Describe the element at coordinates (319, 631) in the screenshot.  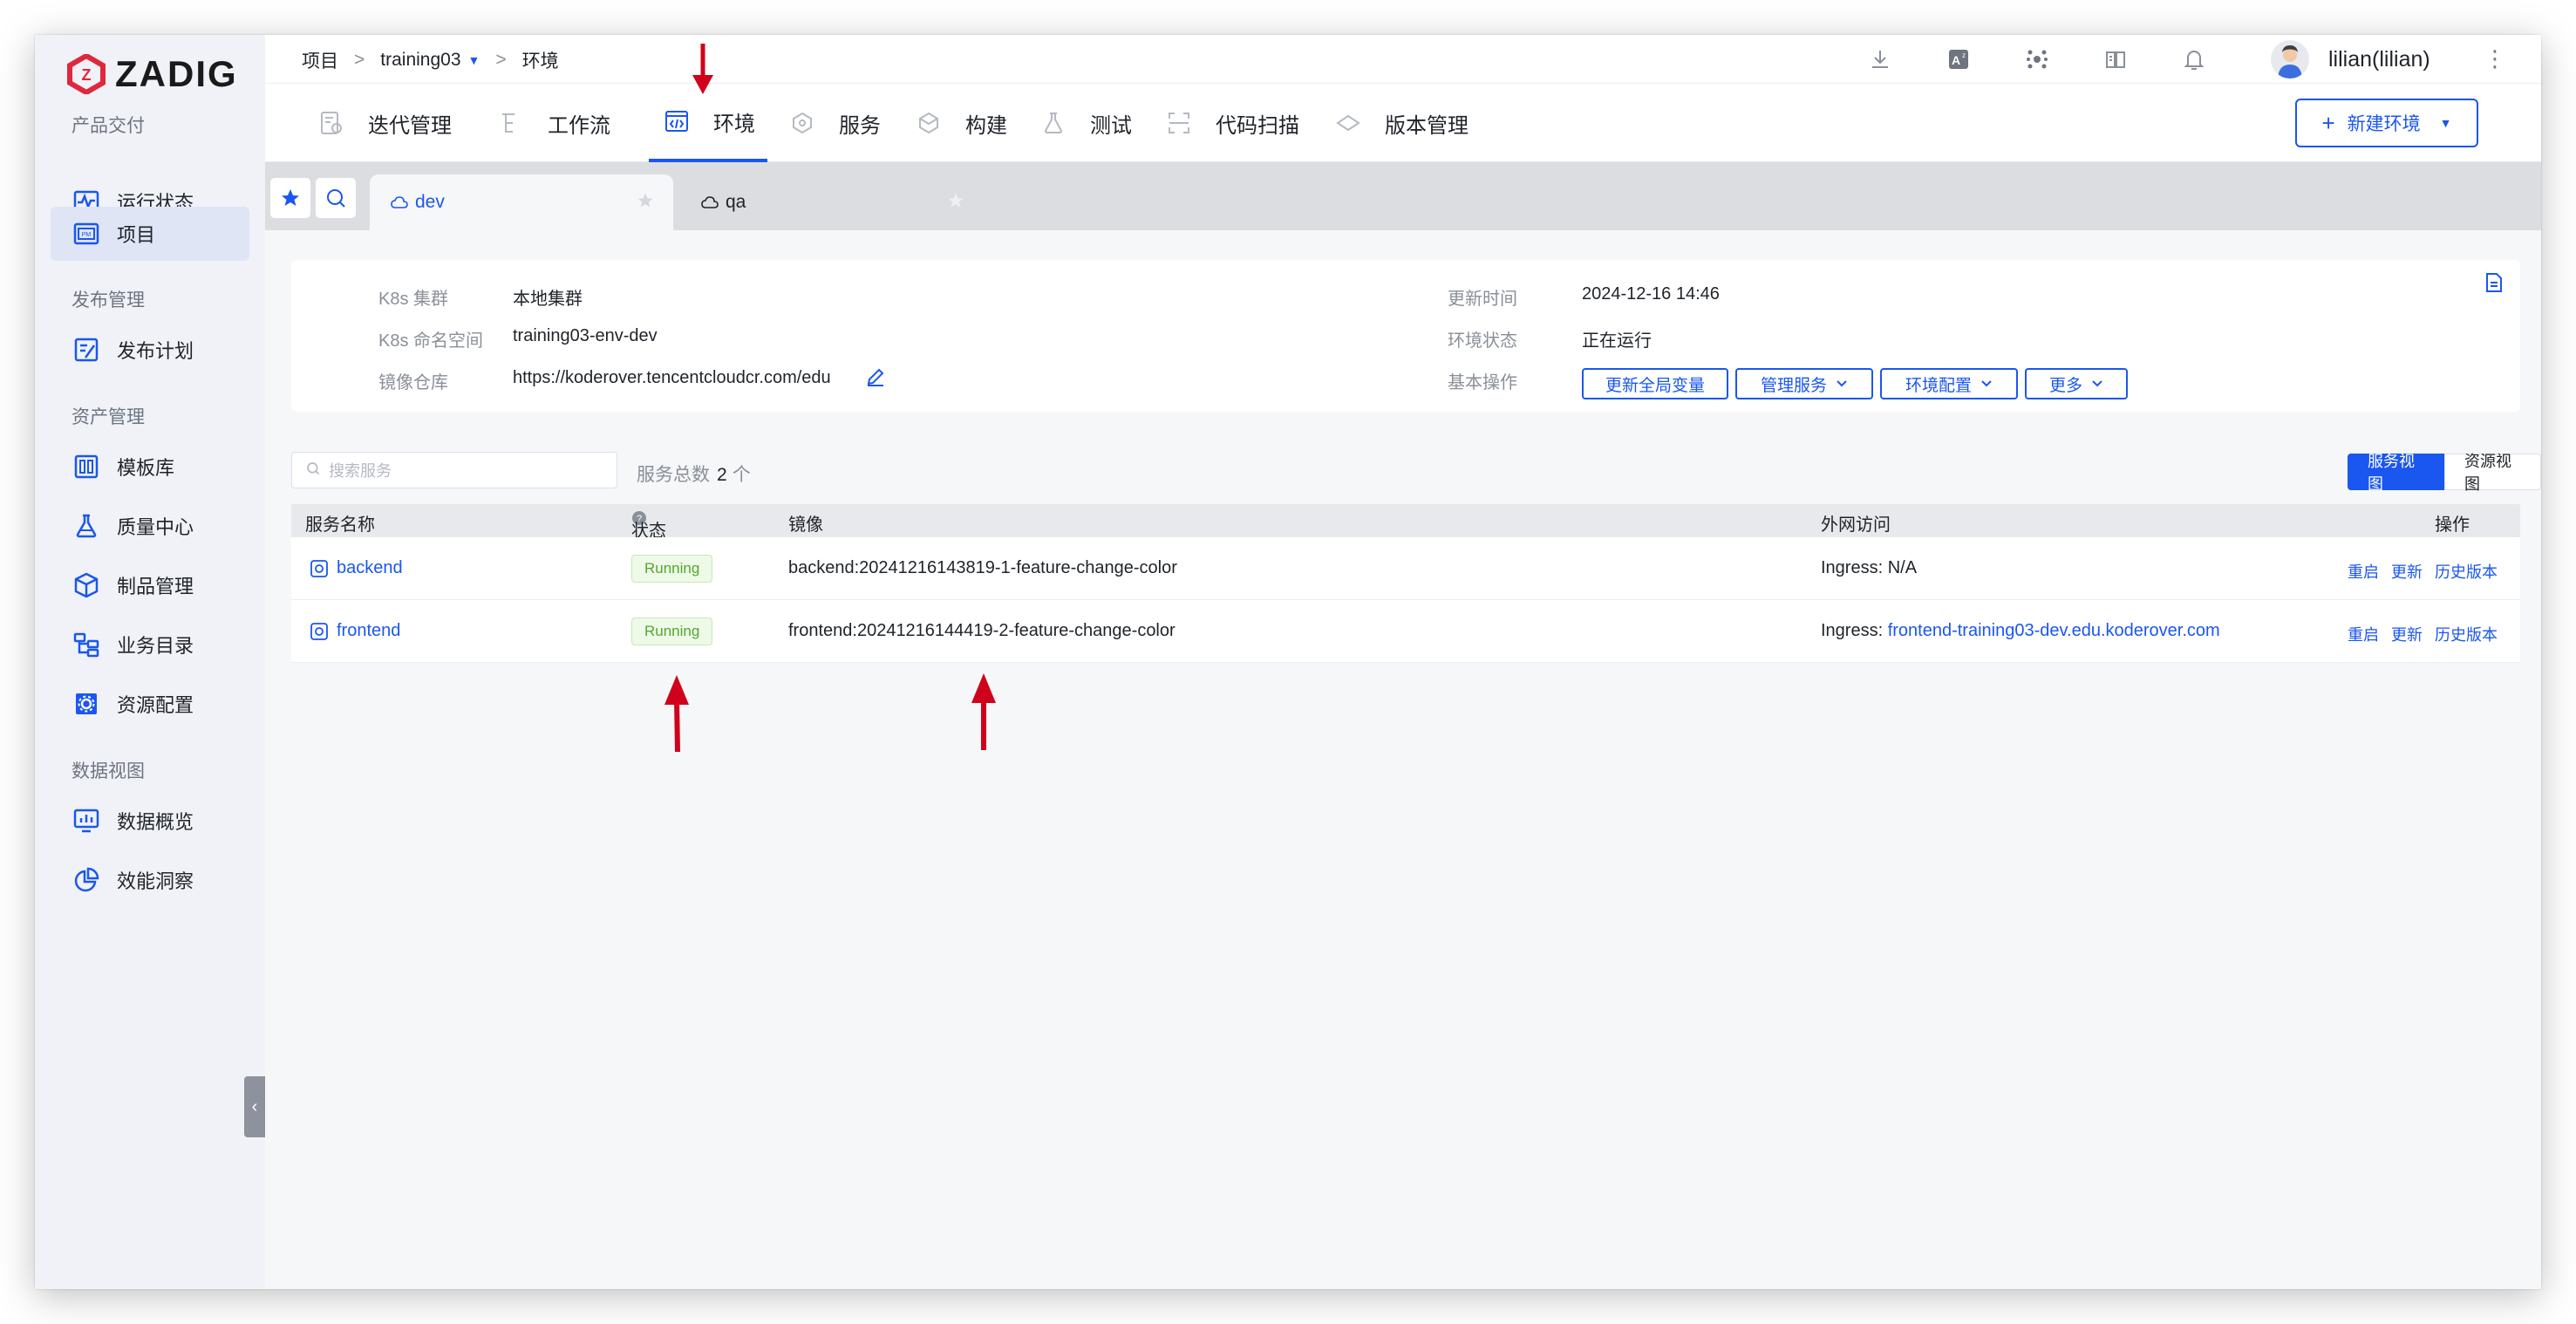
I see `service-icon` at that location.